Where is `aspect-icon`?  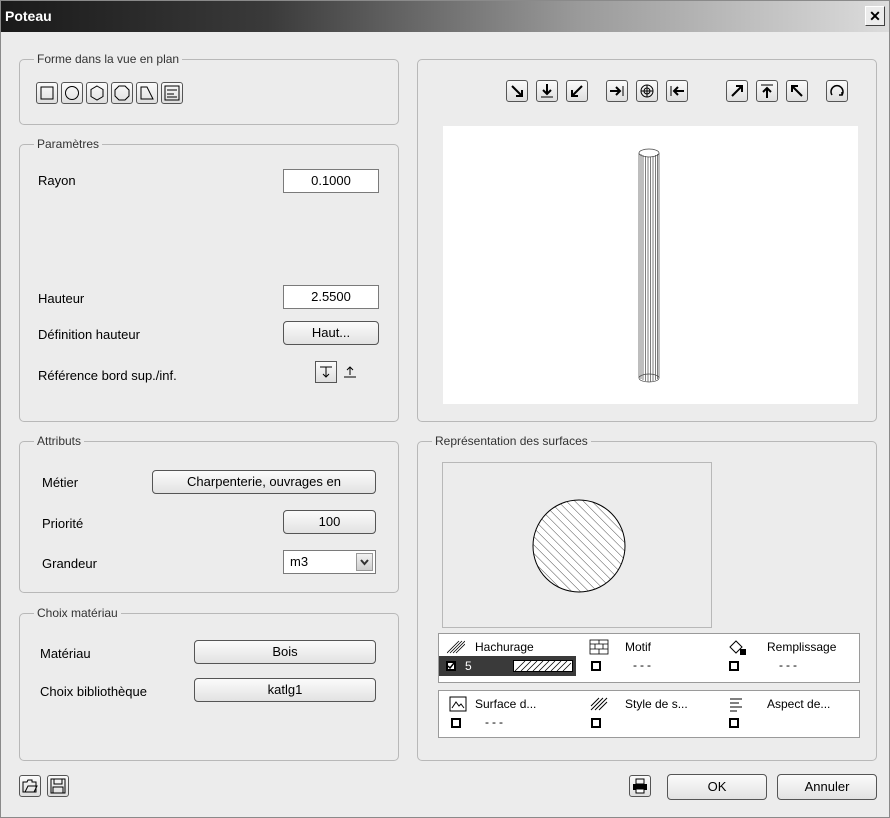 aspect-icon is located at coordinates (736, 705).